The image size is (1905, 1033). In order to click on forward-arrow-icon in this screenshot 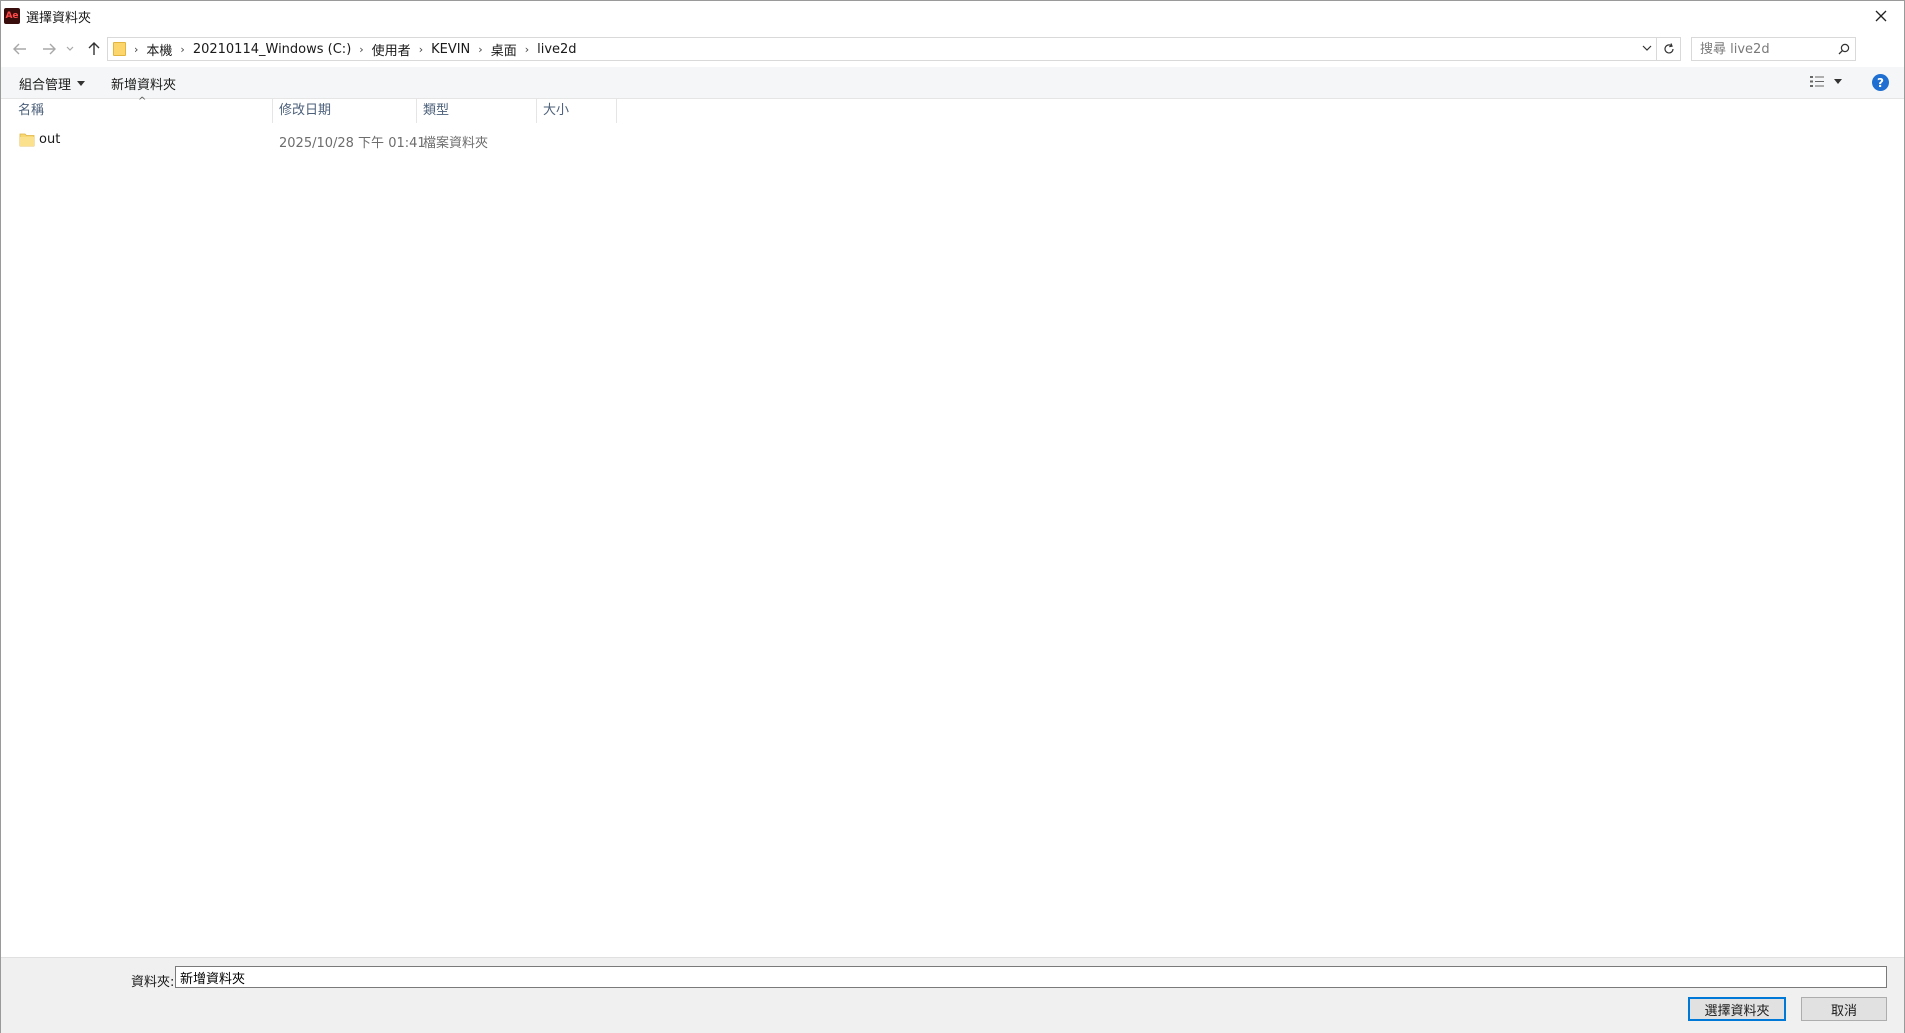, I will do `click(49, 49)`.